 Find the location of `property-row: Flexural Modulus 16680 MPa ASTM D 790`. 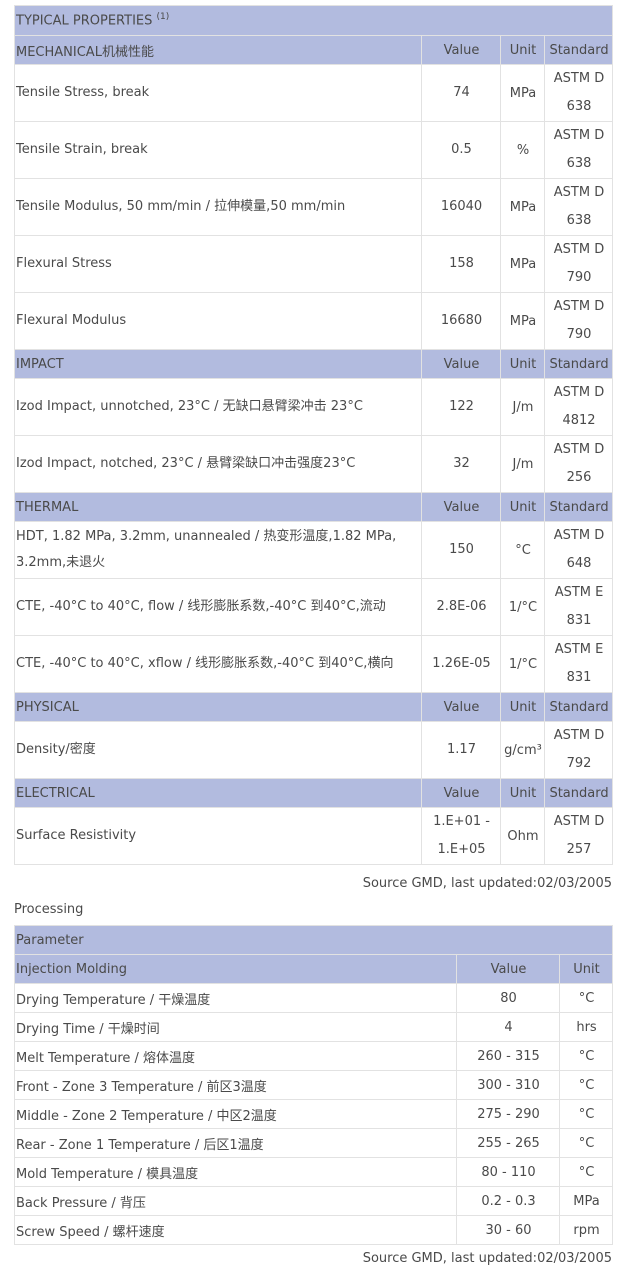

property-row: Flexural Modulus 16680 MPa ASTM D 790 is located at coordinates (314, 321).